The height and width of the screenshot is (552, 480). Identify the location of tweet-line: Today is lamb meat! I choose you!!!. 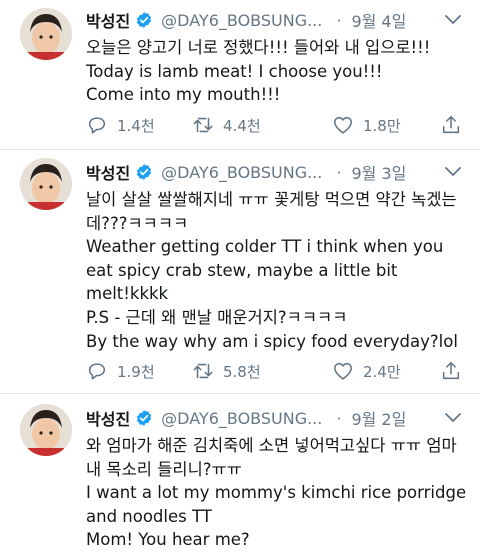
(234, 71).